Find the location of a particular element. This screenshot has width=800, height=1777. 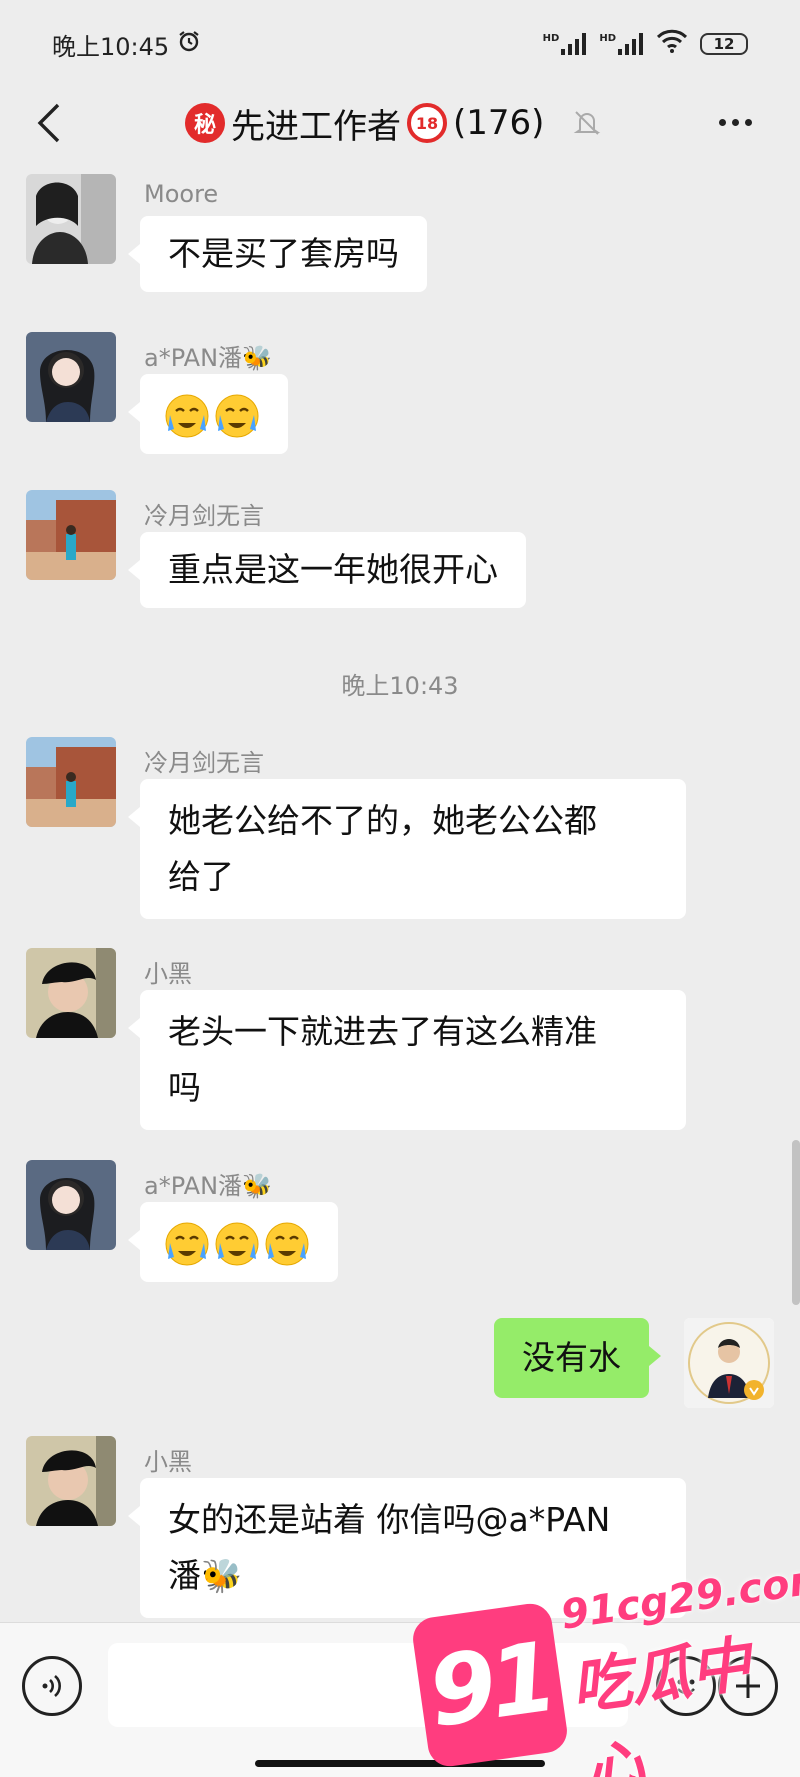

hd-label: HD is located at coordinates (551, 38).